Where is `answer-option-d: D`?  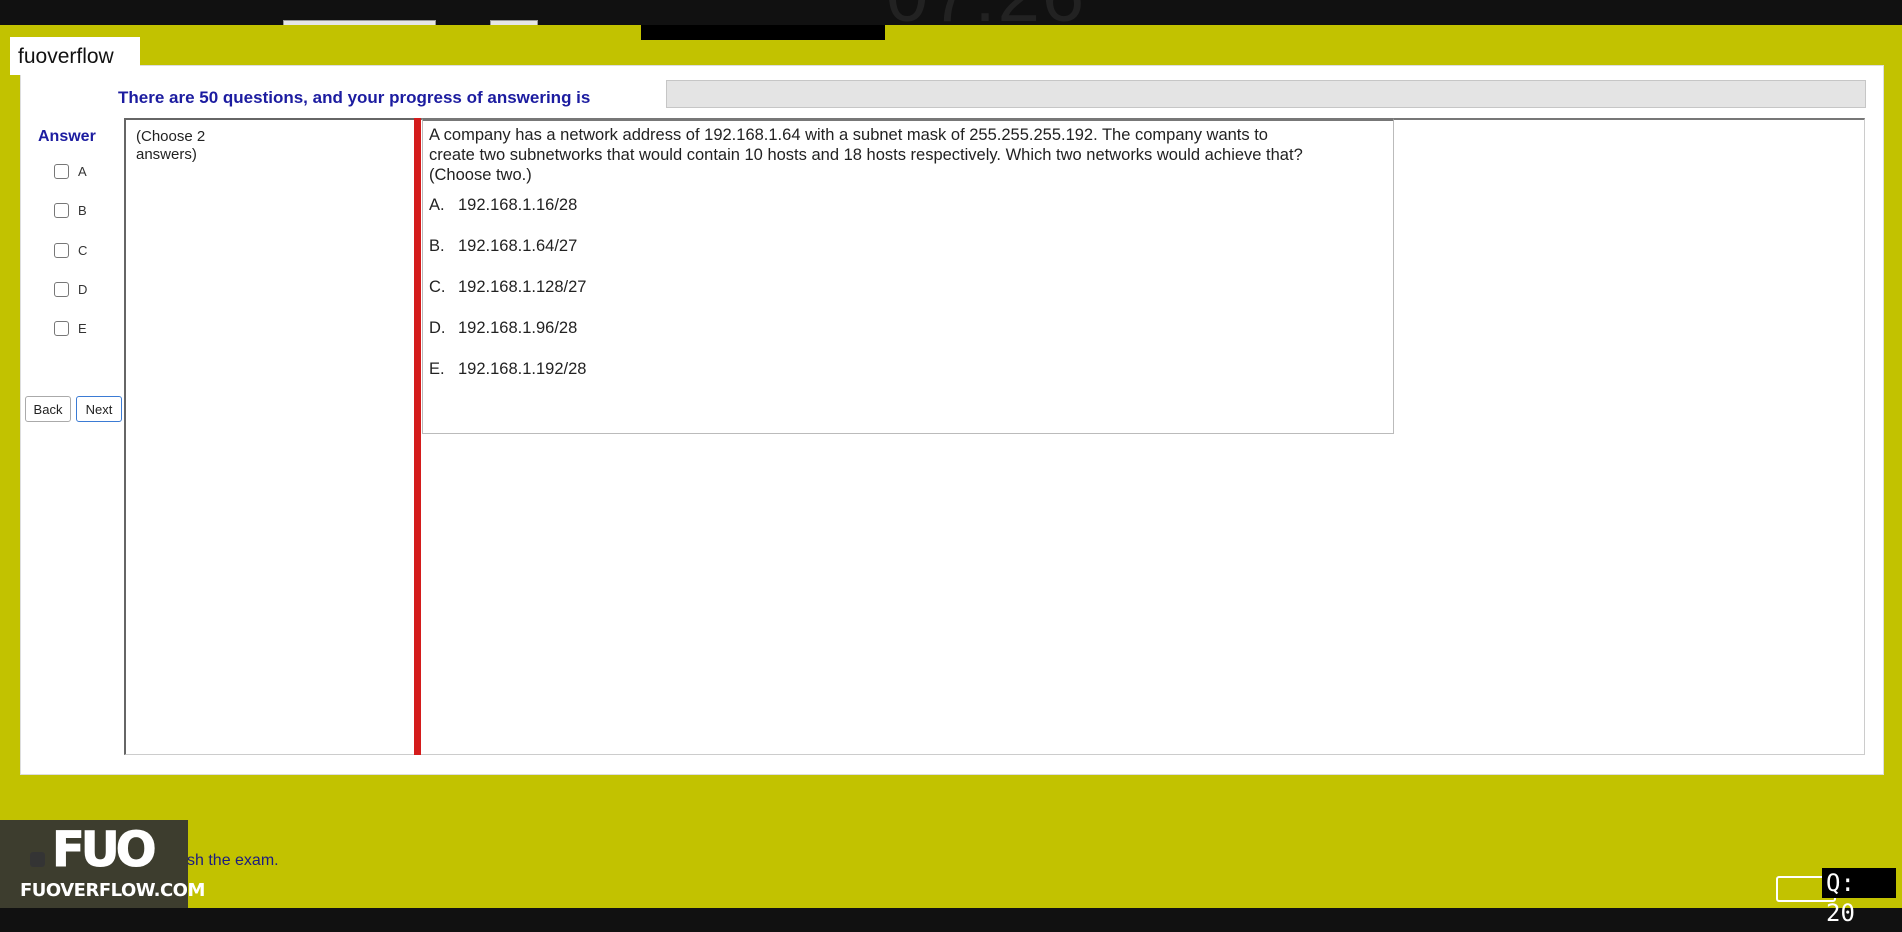 answer-option-d: D is located at coordinates (70, 289).